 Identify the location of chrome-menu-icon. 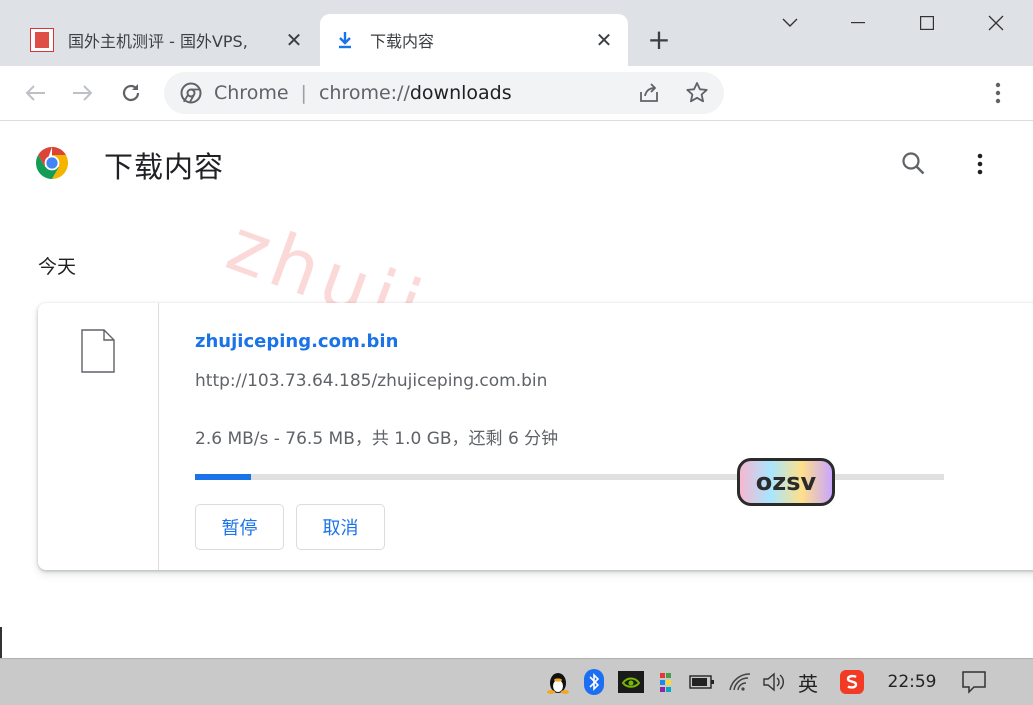
(998, 93).